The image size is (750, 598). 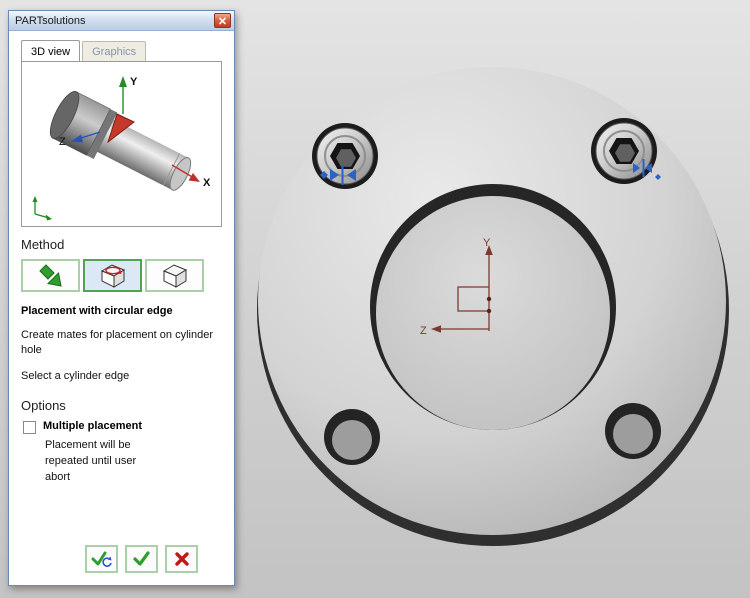 I want to click on method-insert-arrow-button, so click(x=50, y=275).